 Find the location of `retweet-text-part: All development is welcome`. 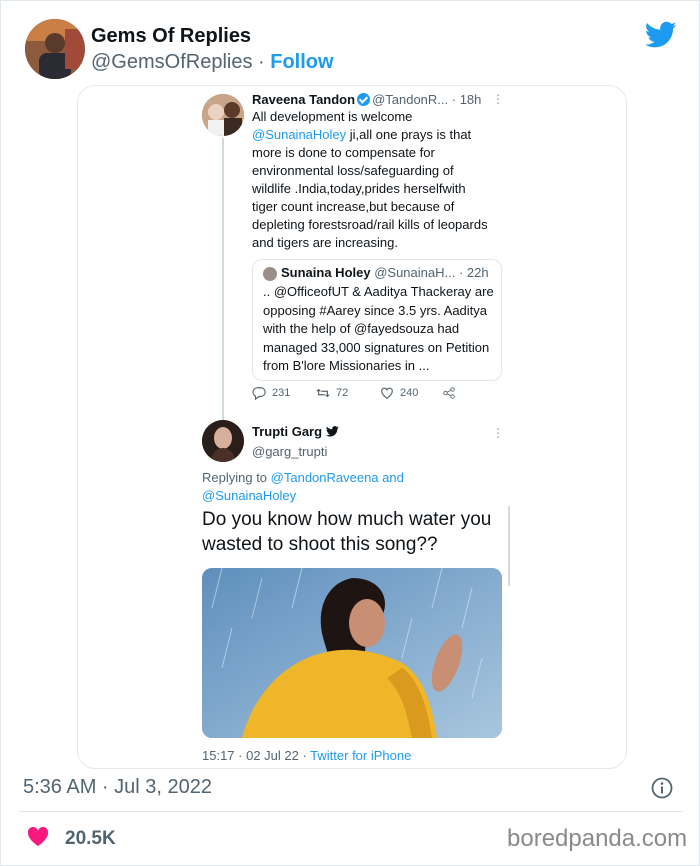

retweet-text-part: All development is welcome is located at coordinates (332, 116).